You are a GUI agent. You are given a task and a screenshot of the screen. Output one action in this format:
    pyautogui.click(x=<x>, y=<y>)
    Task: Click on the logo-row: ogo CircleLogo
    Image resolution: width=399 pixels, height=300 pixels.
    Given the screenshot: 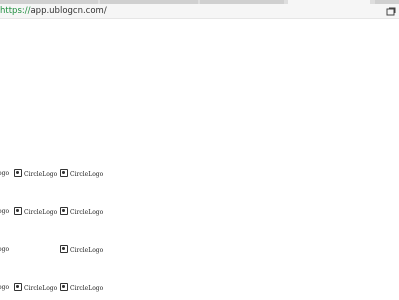 What is the action you would take?
    pyautogui.click(x=199, y=250)
    